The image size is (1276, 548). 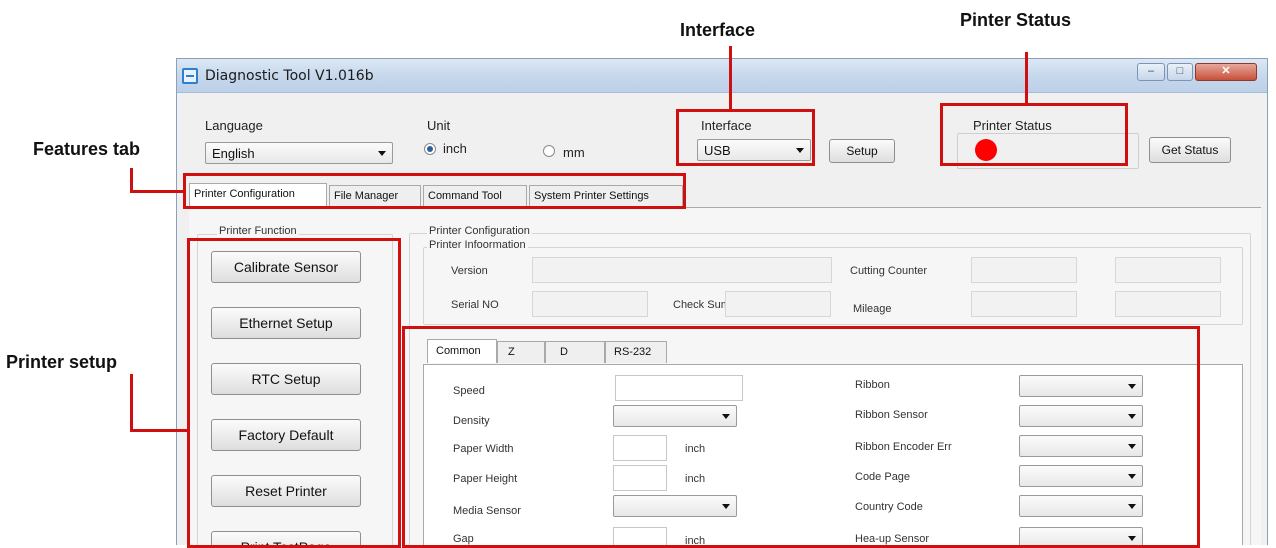 I want to click on printer-function-title: Printer Function, so click(x=258, y=231).